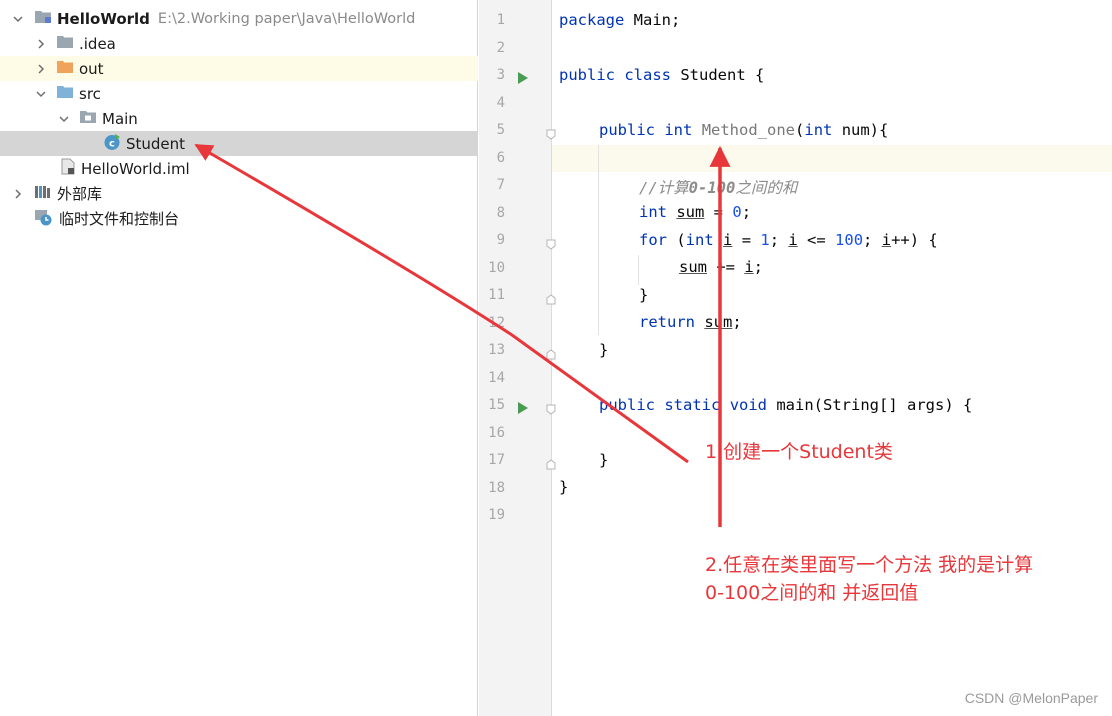 The image size is (1112, 716). What do you see at coordinates (496, 295) in the screenshot?
I see `line-number: 11` at bounding box center [496, 295].